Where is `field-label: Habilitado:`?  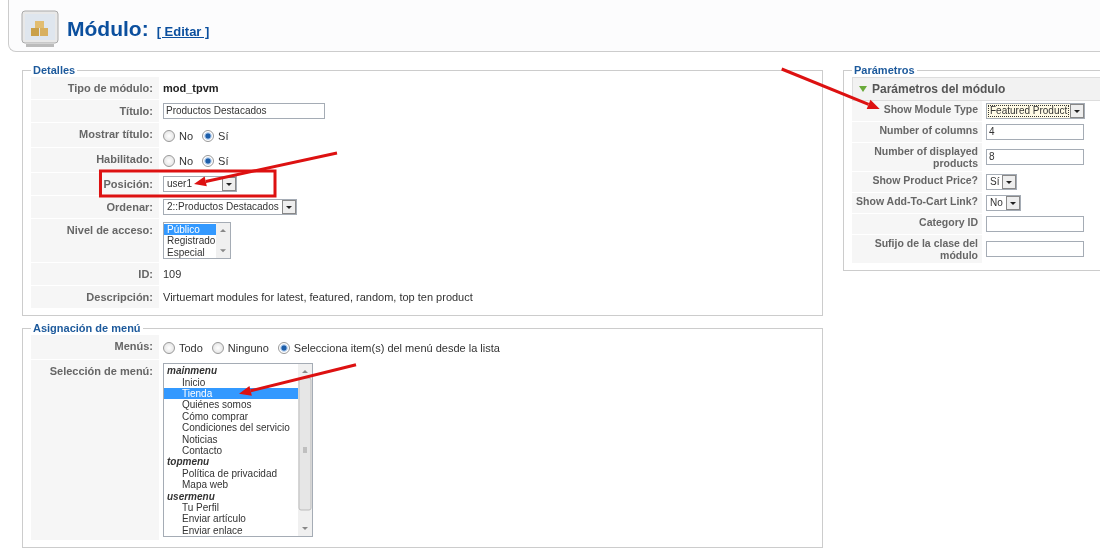
field-label: Habilitado: is located at coordinates (124, 159).